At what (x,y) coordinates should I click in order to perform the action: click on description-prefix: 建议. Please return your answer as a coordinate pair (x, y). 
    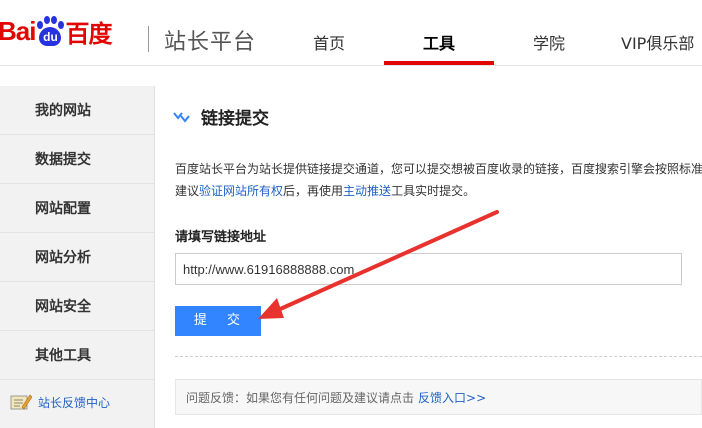
    Looking at the image, I should click on (187, 191).